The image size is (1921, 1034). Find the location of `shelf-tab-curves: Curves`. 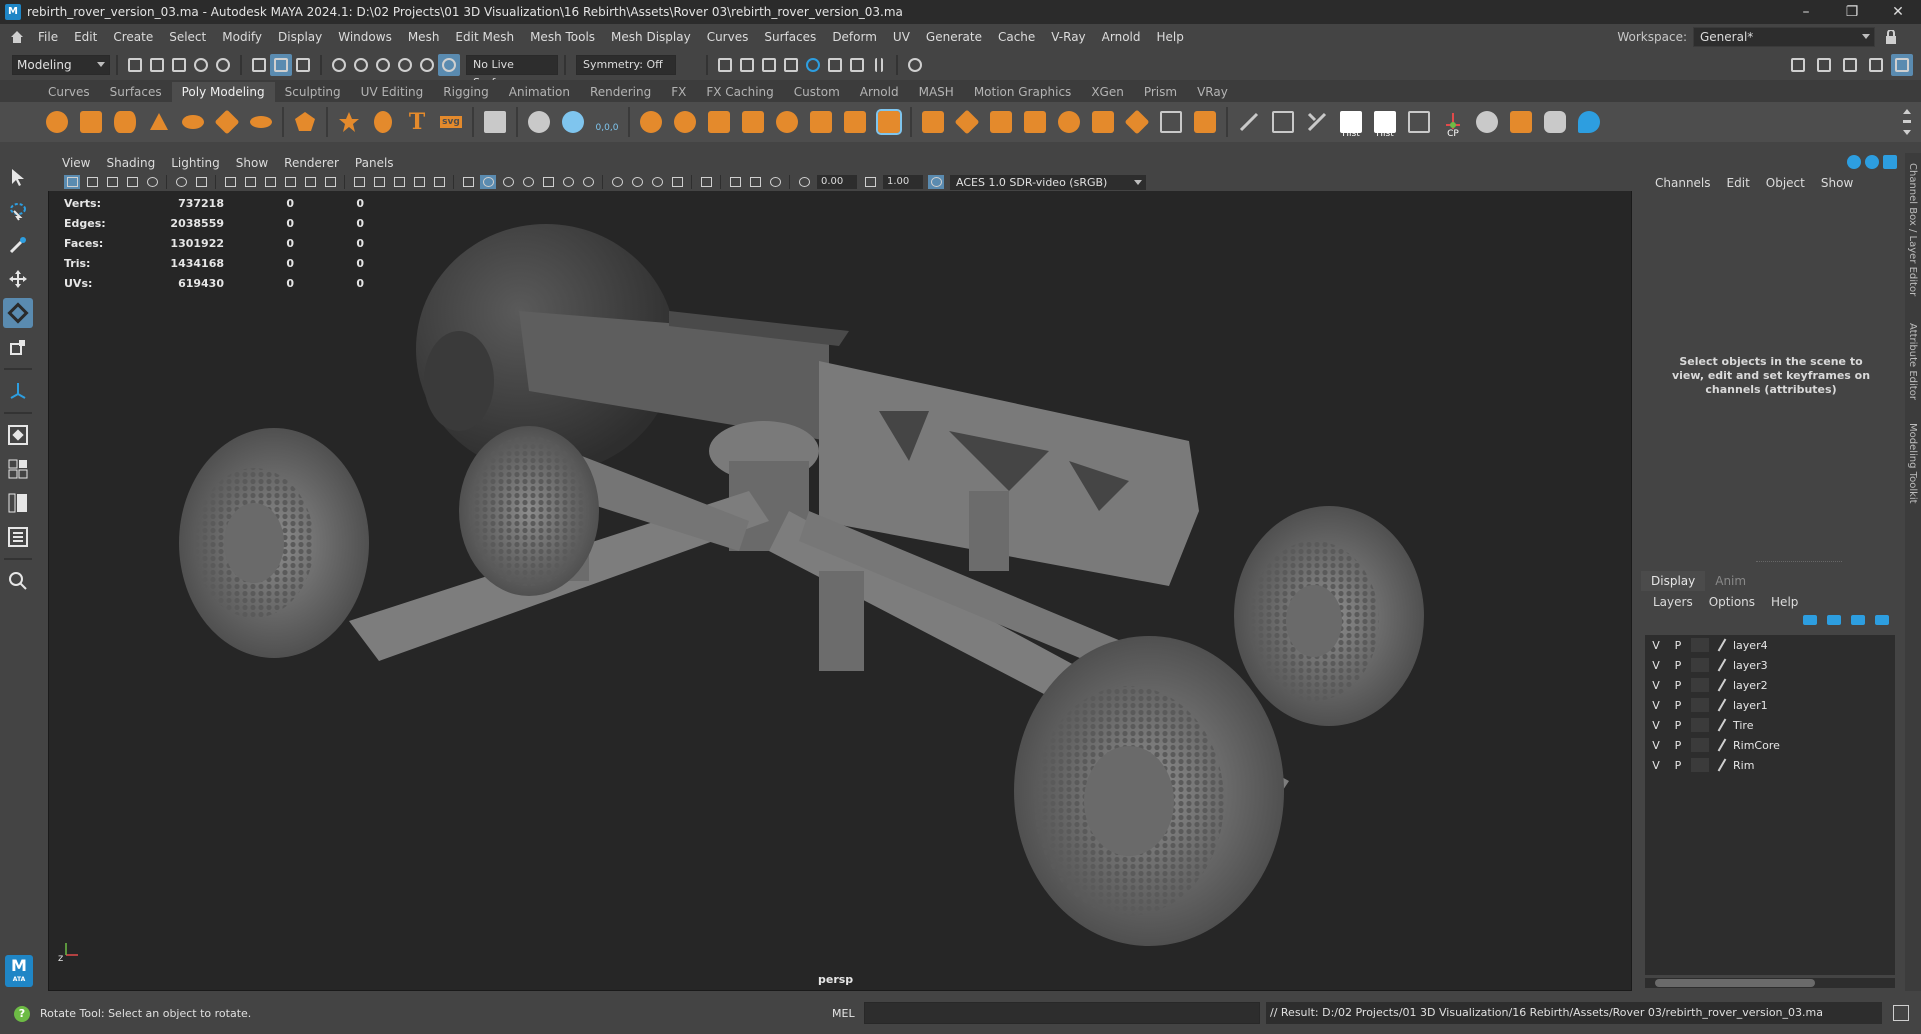

shelf-tab-curves: Curves is located at coordinates (69, 92).